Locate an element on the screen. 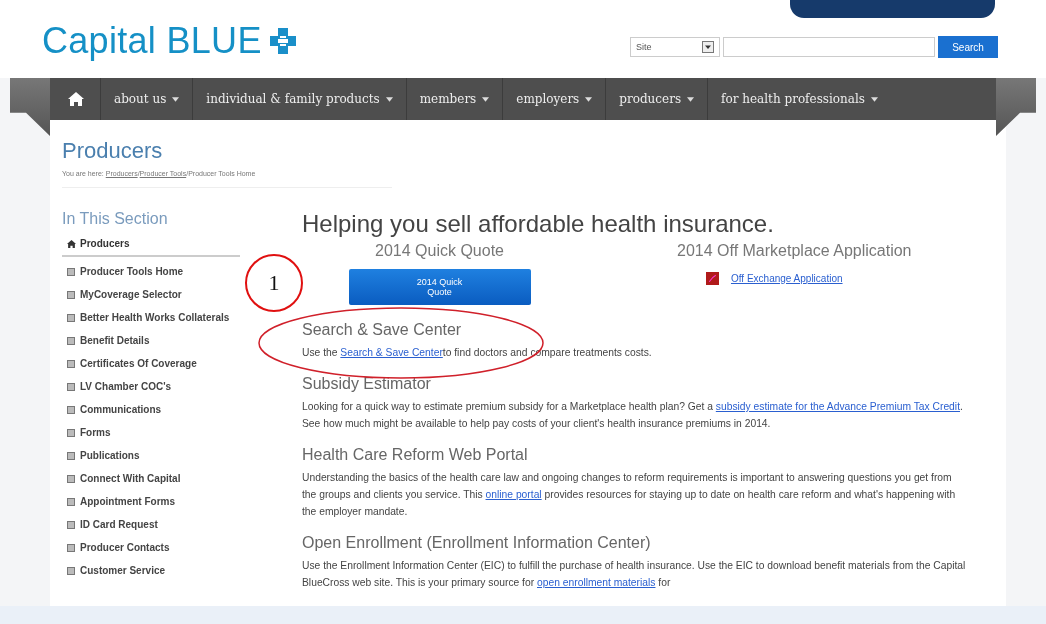  sidebar-item: Benefit Details is located at coordinates (151, 341).